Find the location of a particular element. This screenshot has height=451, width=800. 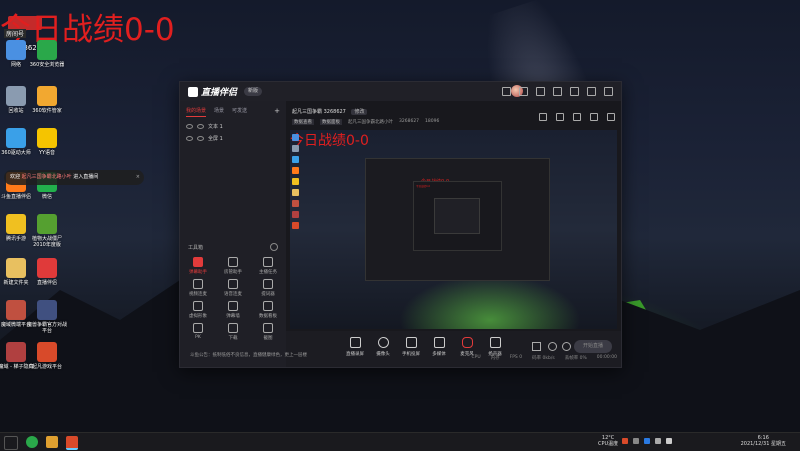

stat-mem: 内存 is located at coordinates (495, 358).